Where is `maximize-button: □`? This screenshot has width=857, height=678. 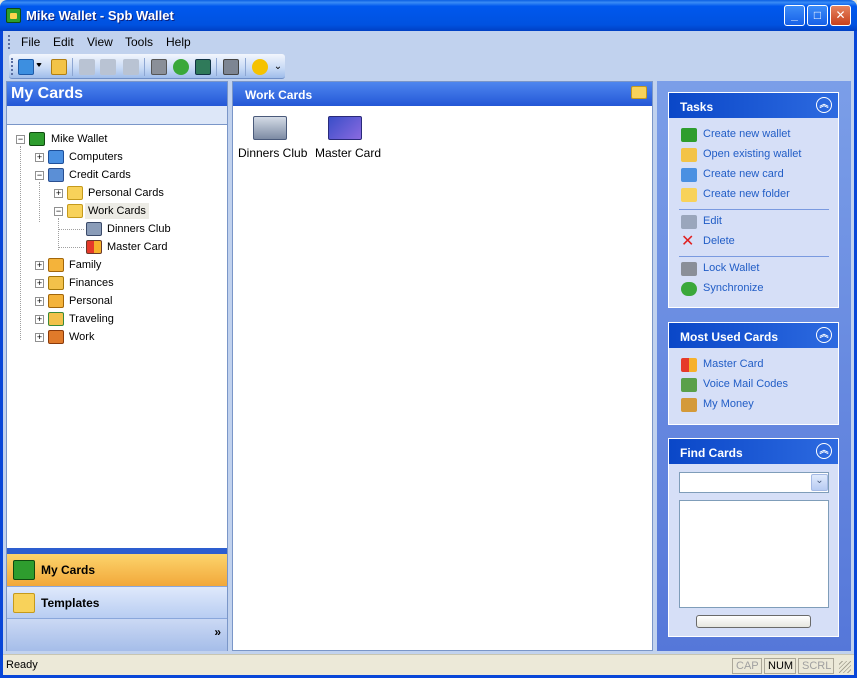 maximize-button: □ is located at coordinates (817, 15).